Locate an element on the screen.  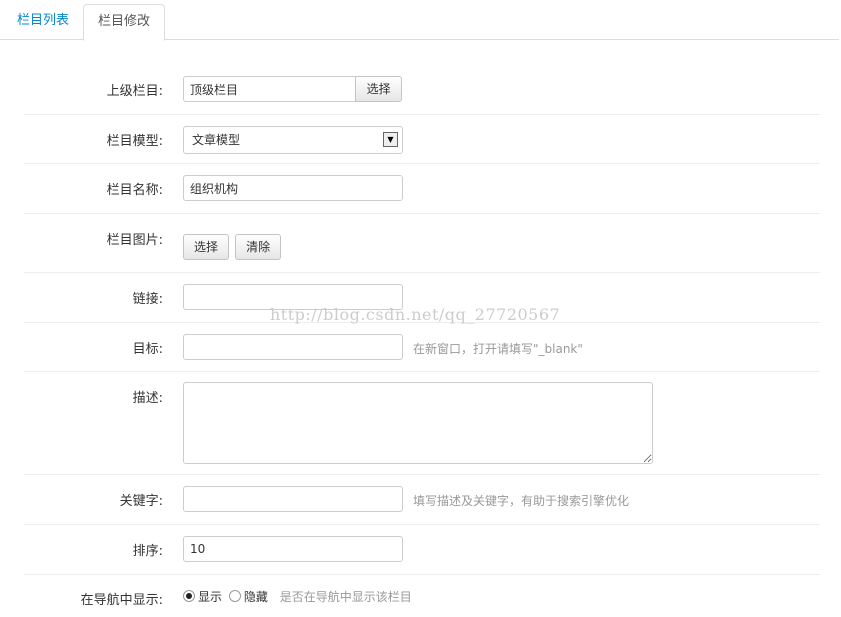
tab-column-list: 栏目列表 is located at coordinates (43, 21).